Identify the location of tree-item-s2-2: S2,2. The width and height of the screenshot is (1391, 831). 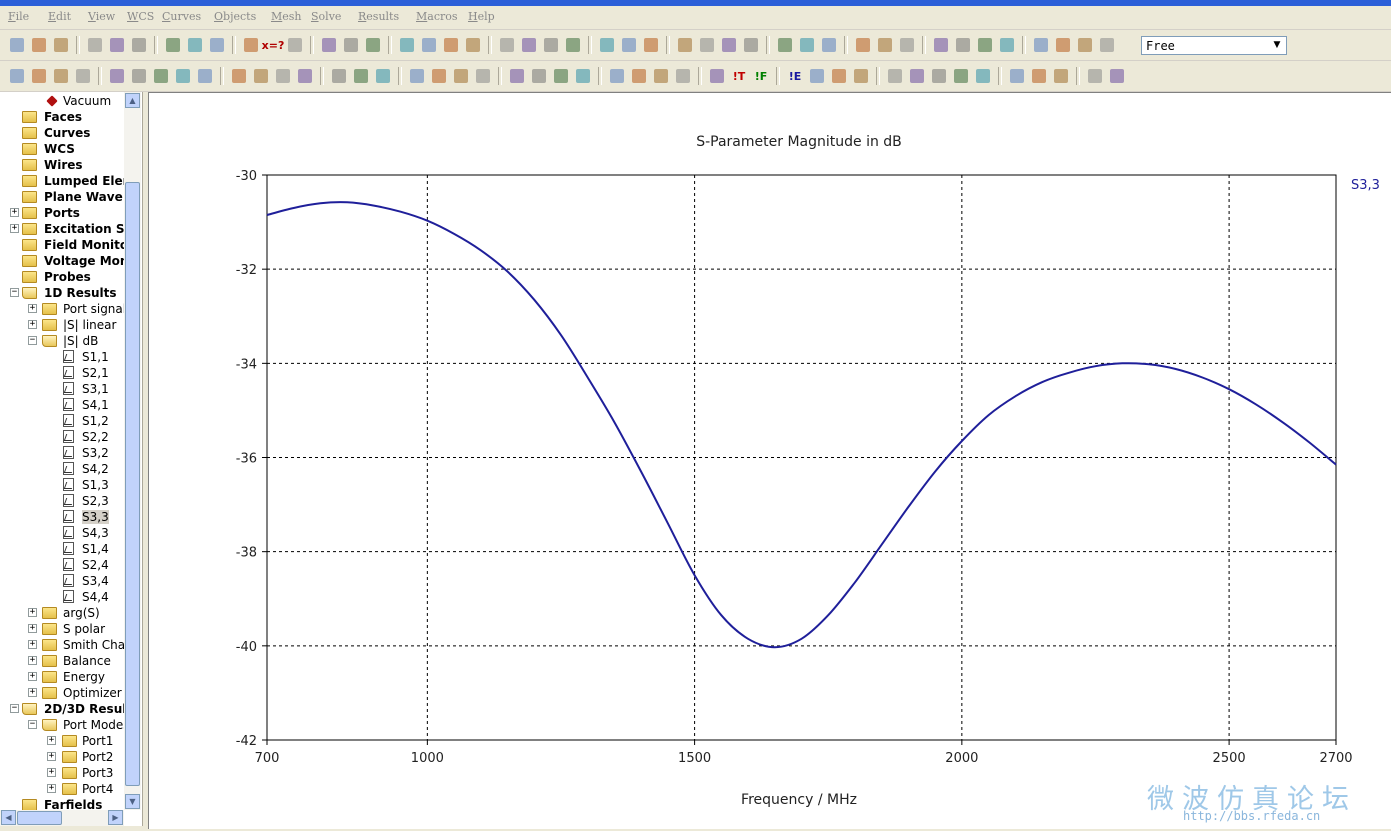
(62, 437).